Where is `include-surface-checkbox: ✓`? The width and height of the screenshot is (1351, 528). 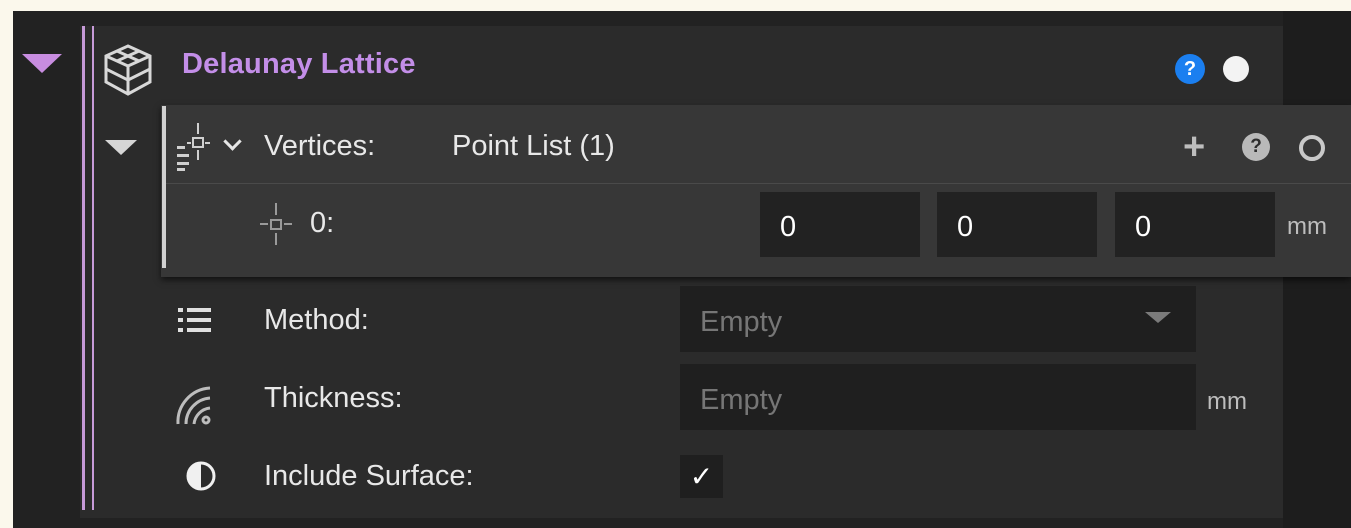
include-surface-checkbox: ✓ is located at coordinates (701, 476).